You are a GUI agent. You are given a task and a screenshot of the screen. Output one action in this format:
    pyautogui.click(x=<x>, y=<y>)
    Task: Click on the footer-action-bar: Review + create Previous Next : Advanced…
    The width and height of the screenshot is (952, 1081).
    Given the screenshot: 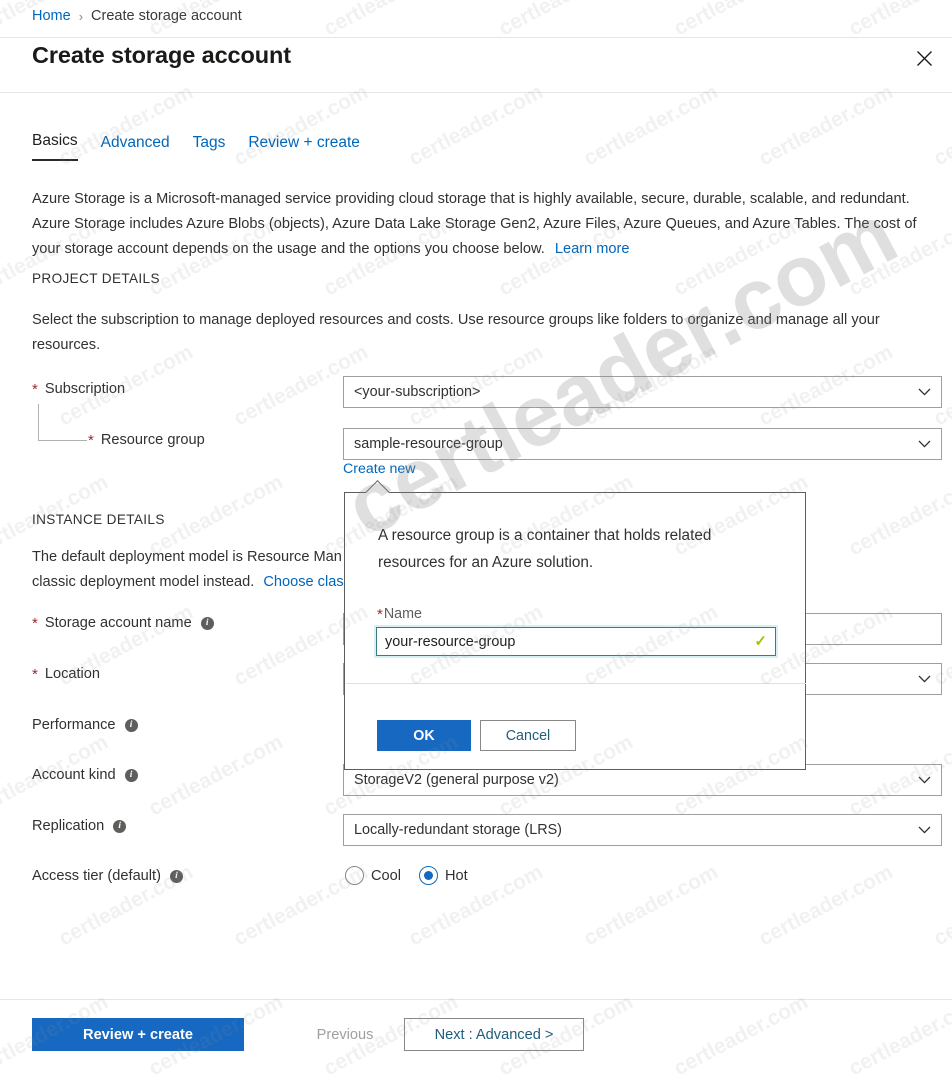 What is the action you would take?
    pyautogui.click(x=308, y=1034)
    